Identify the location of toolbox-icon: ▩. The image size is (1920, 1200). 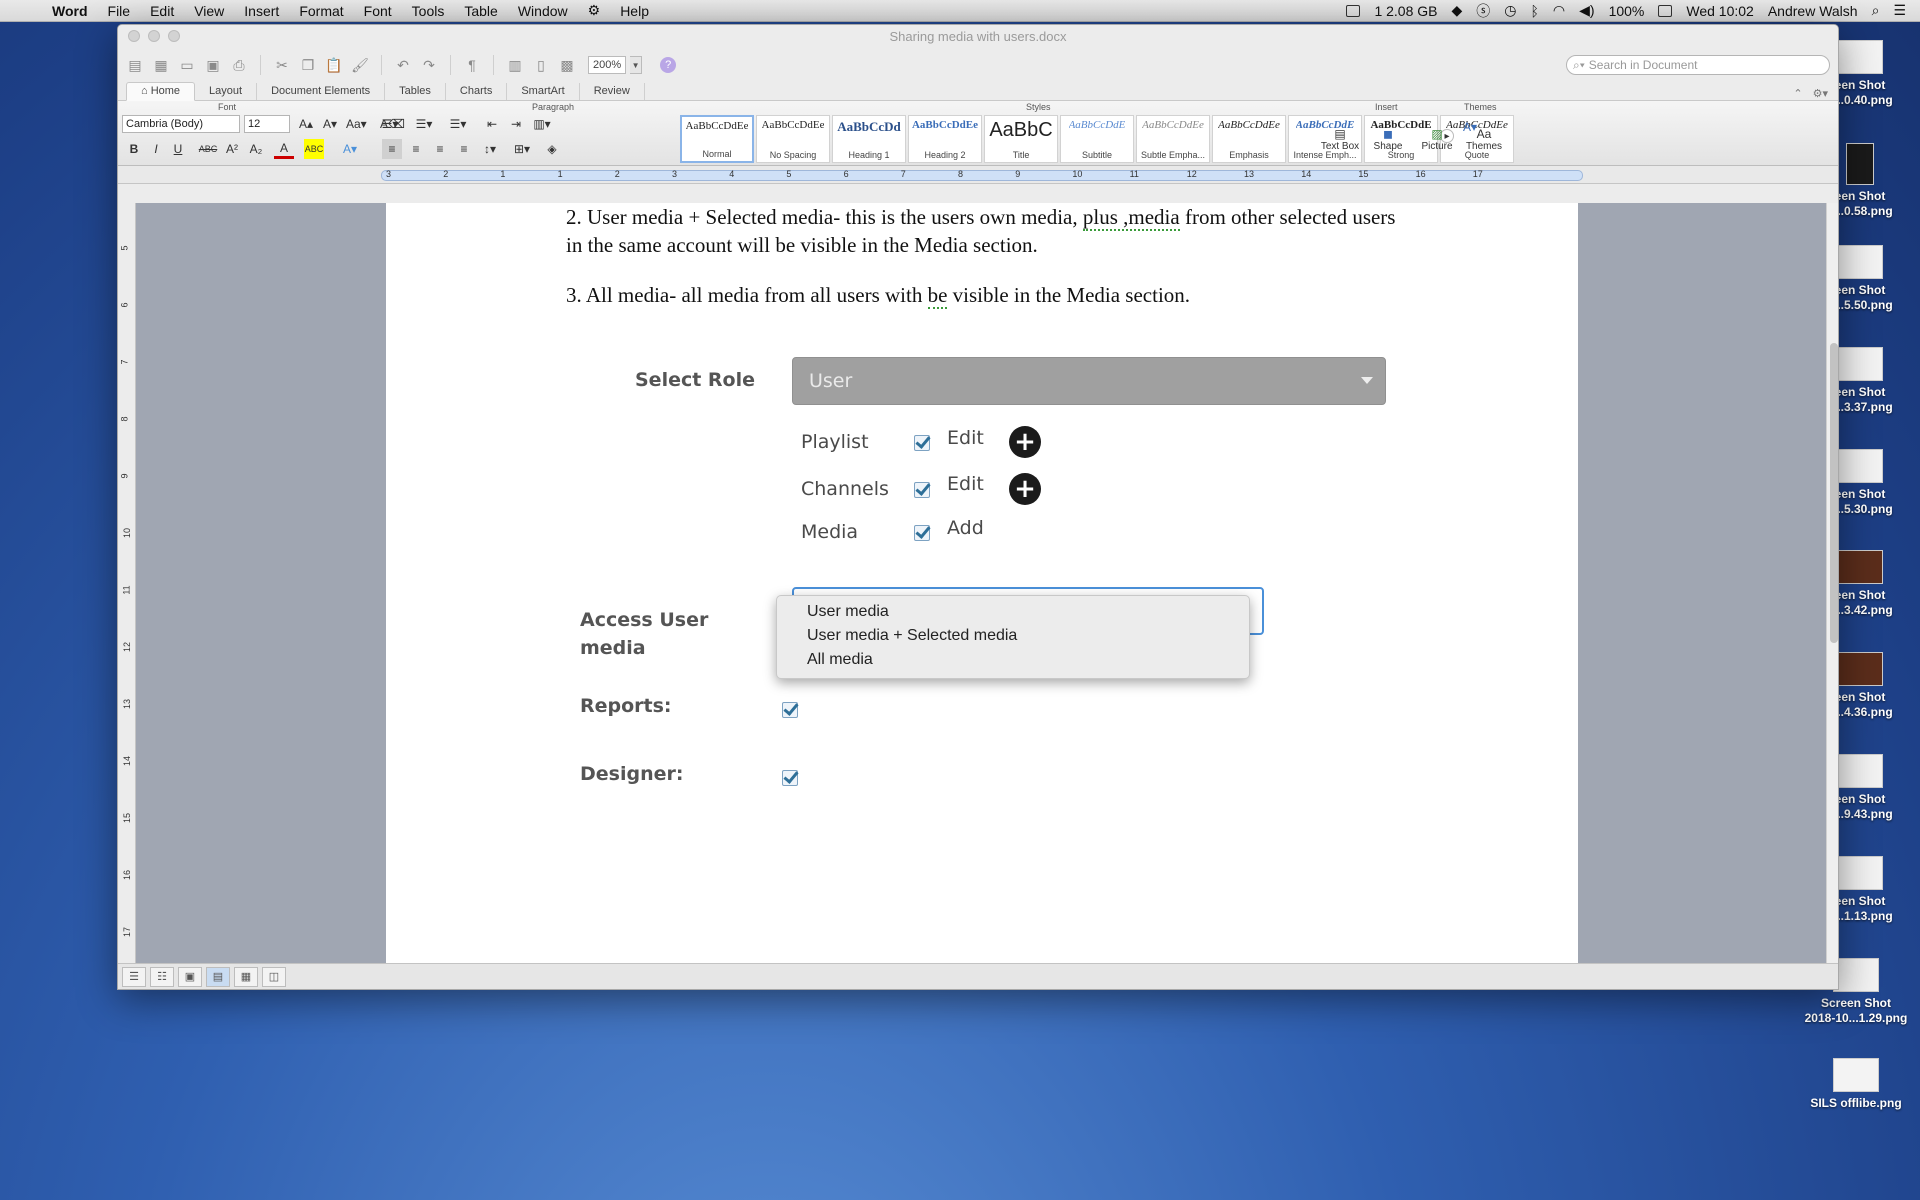
(567, 65).